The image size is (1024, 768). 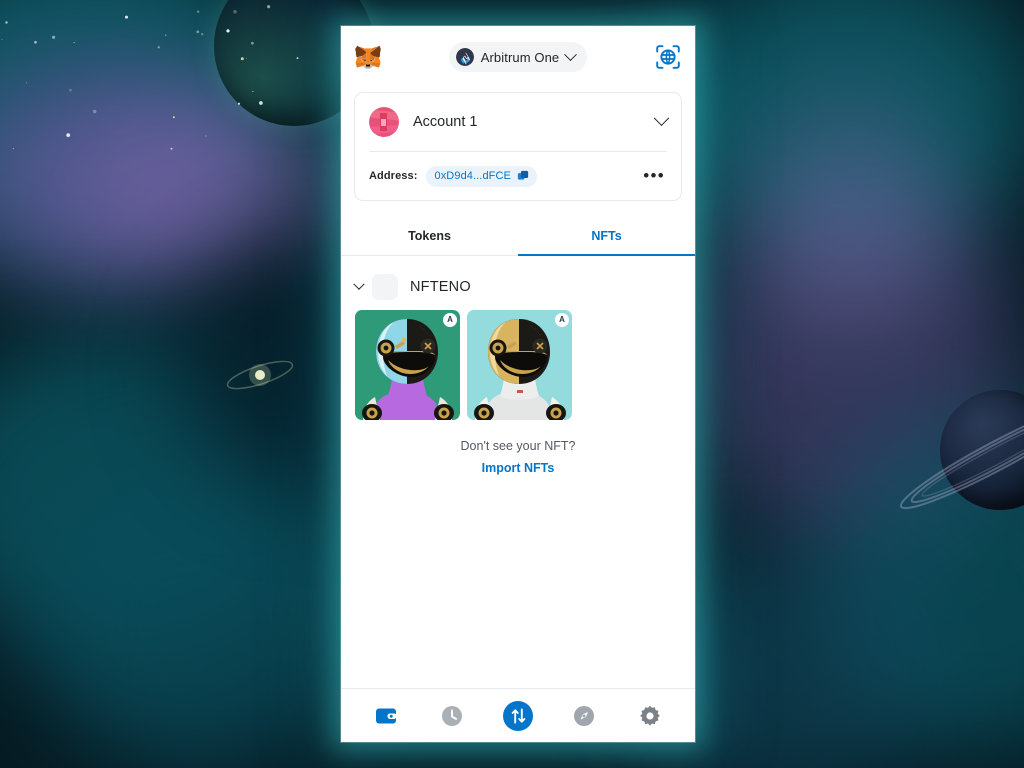 I want to click on nav-swap, so click(x=518, y=716).